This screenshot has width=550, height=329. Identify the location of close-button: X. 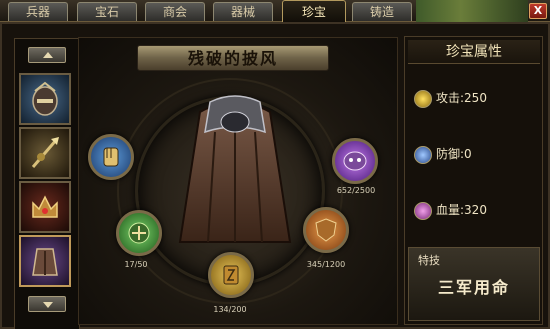
(538, 11).